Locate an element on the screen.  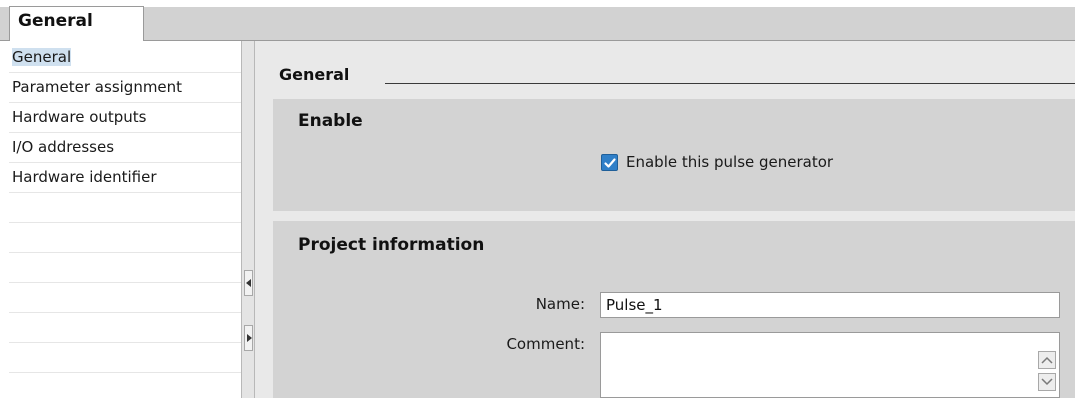
collapse-left-button is located at coordinates (248, 283).